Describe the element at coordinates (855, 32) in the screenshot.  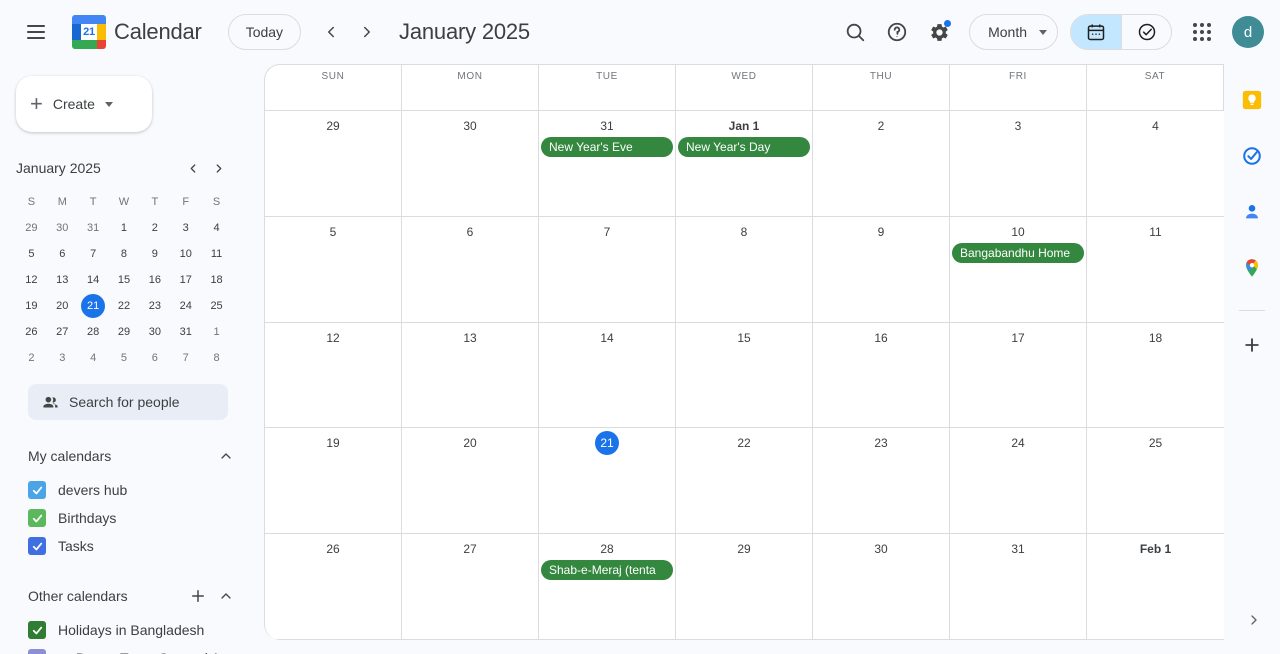
I see `search-button` at that location.